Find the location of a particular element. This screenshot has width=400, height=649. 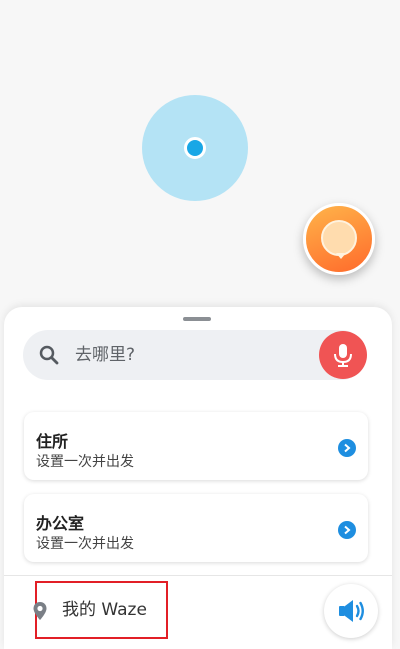

waze-character-icon is located at coordinates (339, 239).